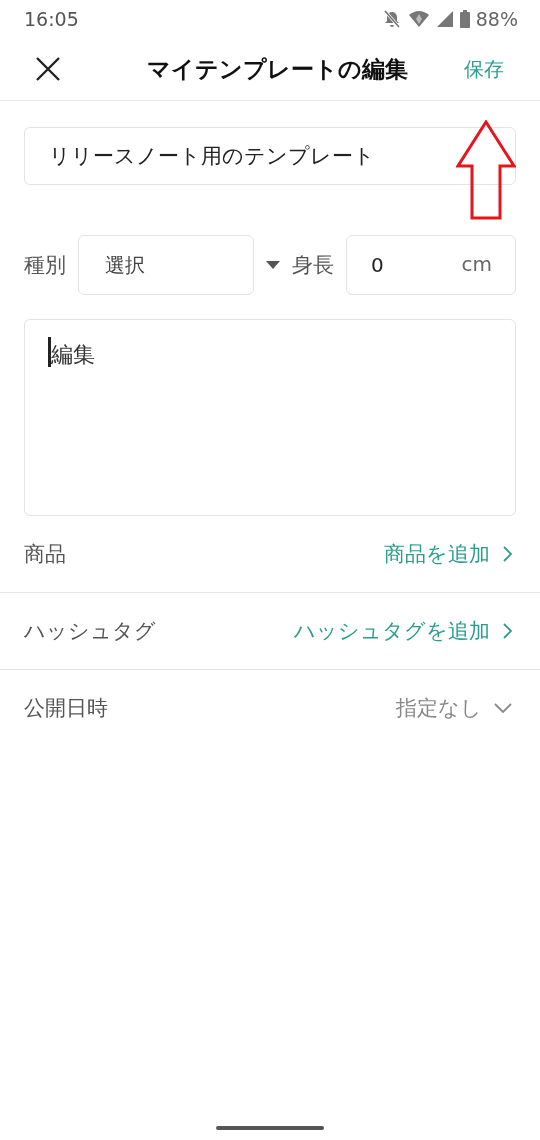  I want to click on row-label: 公開日時, so click(66, 708).